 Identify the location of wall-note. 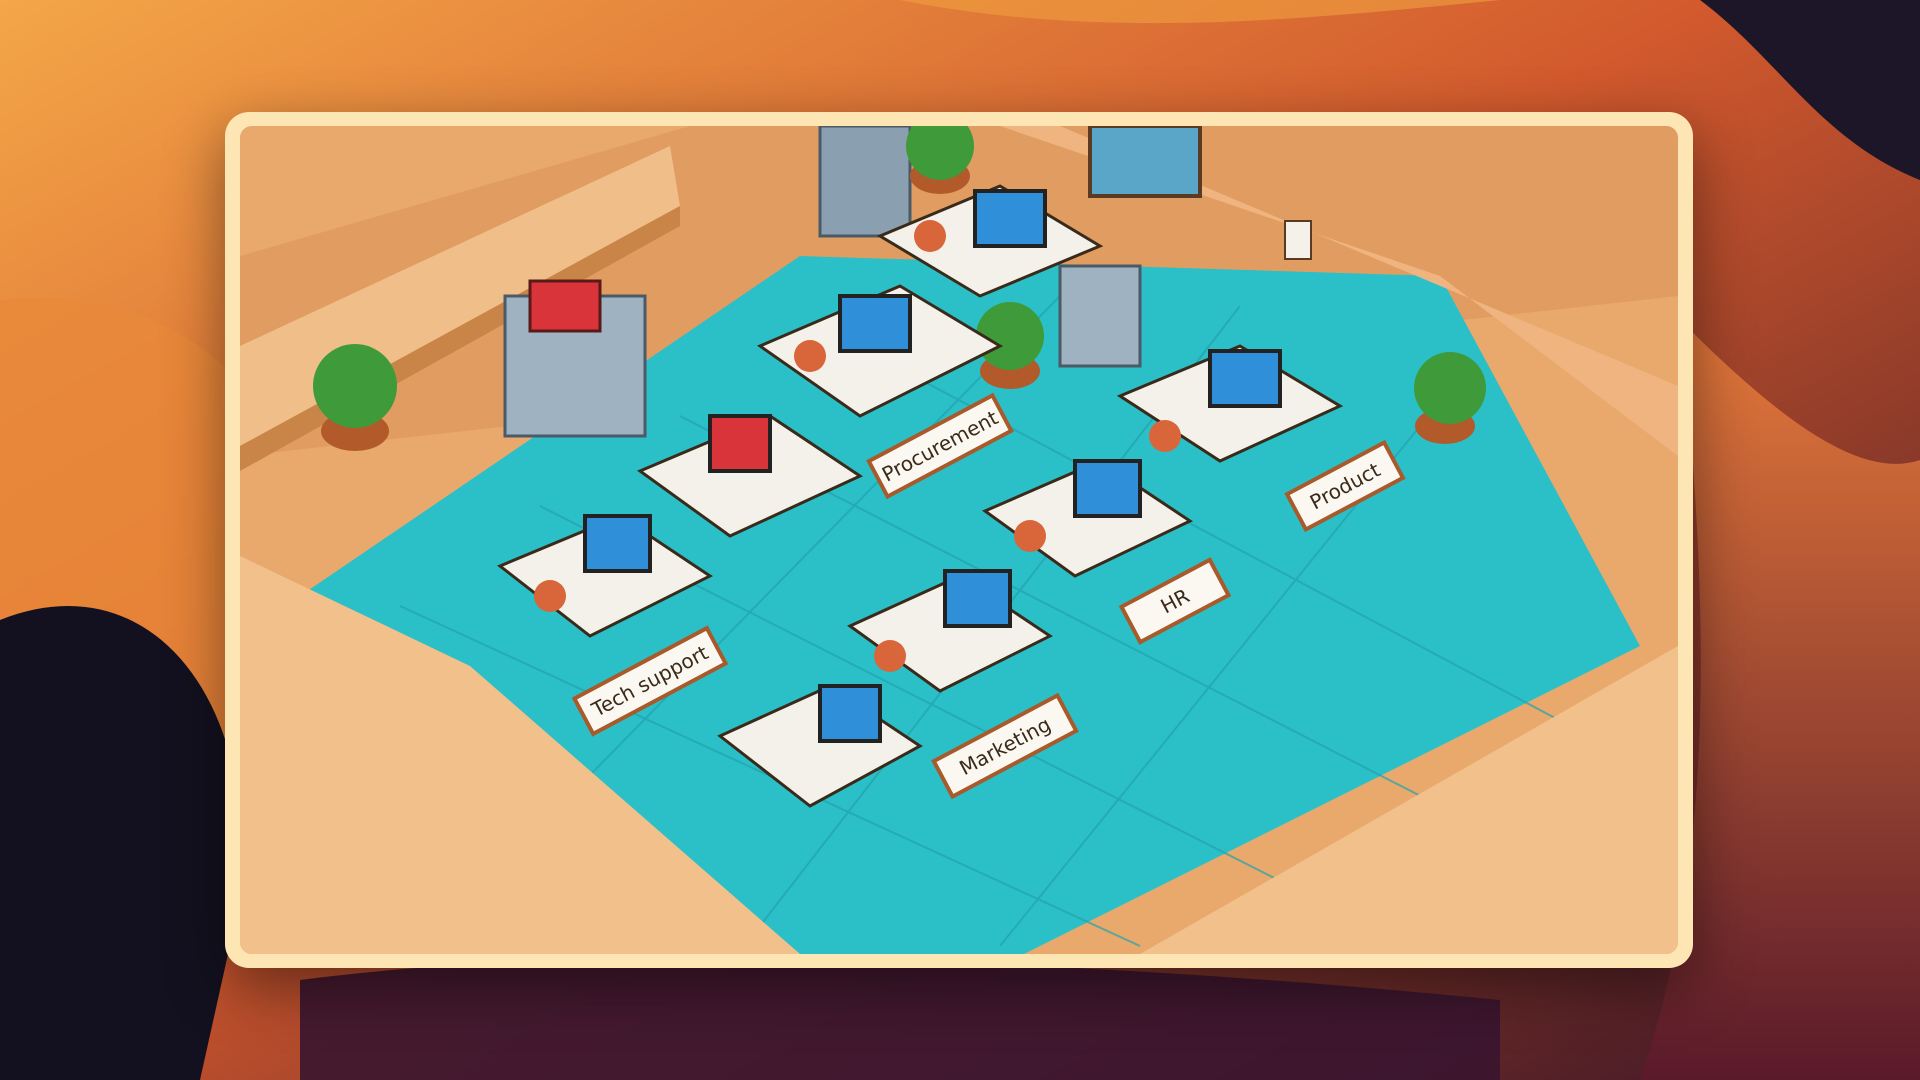
(1298, 240).